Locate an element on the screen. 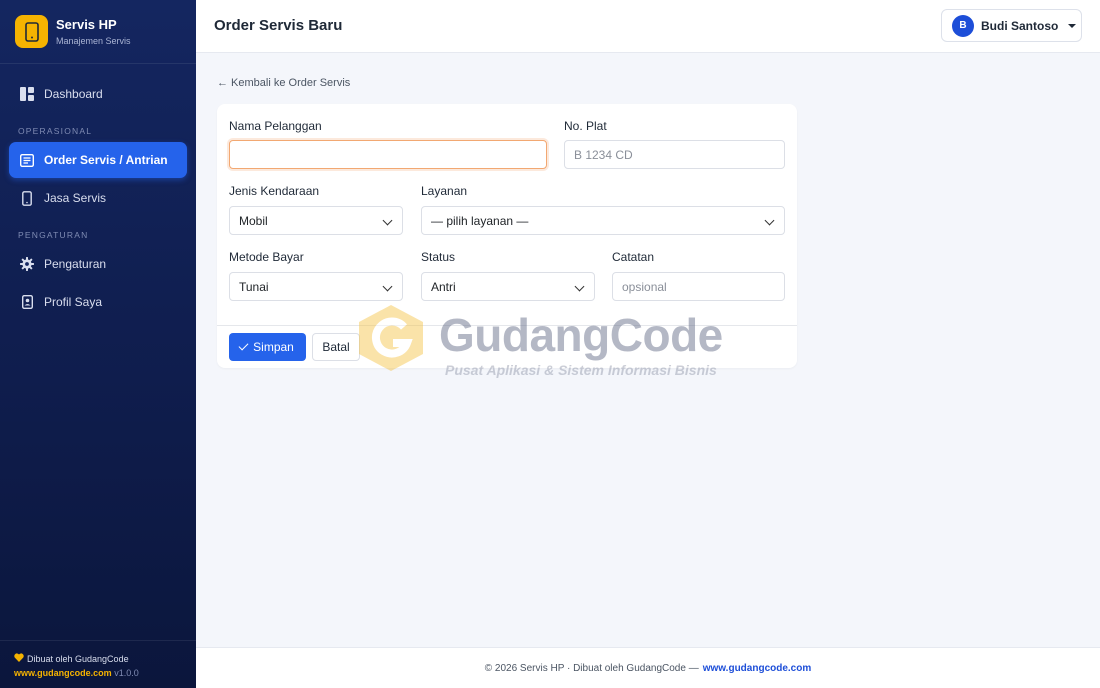 The image size is (1100, 688). jenis-kendaraan-label: Jenis Kendaraan is located at coordinates (274, 191).